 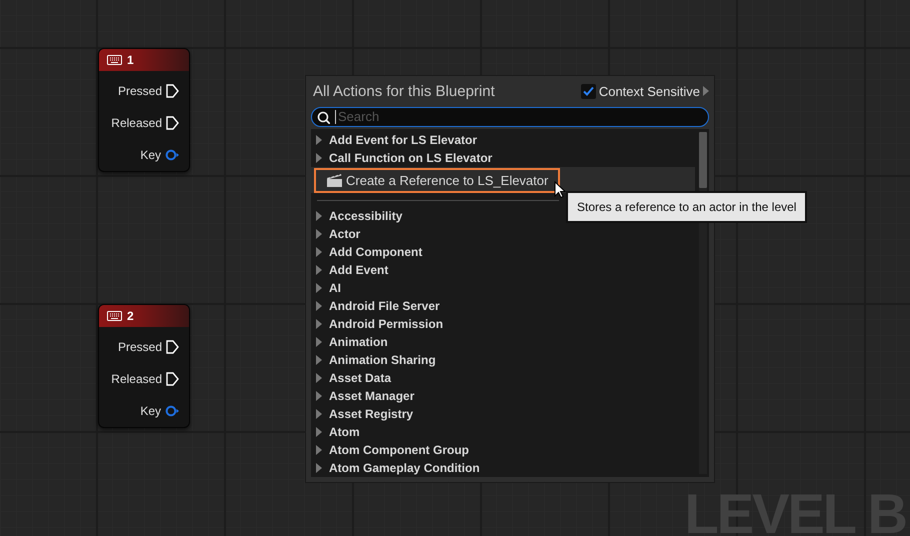 What do you see at coordinates (130, 316) in the screenshot?
I see `node-title: 2` at bounding box center [130, 316].